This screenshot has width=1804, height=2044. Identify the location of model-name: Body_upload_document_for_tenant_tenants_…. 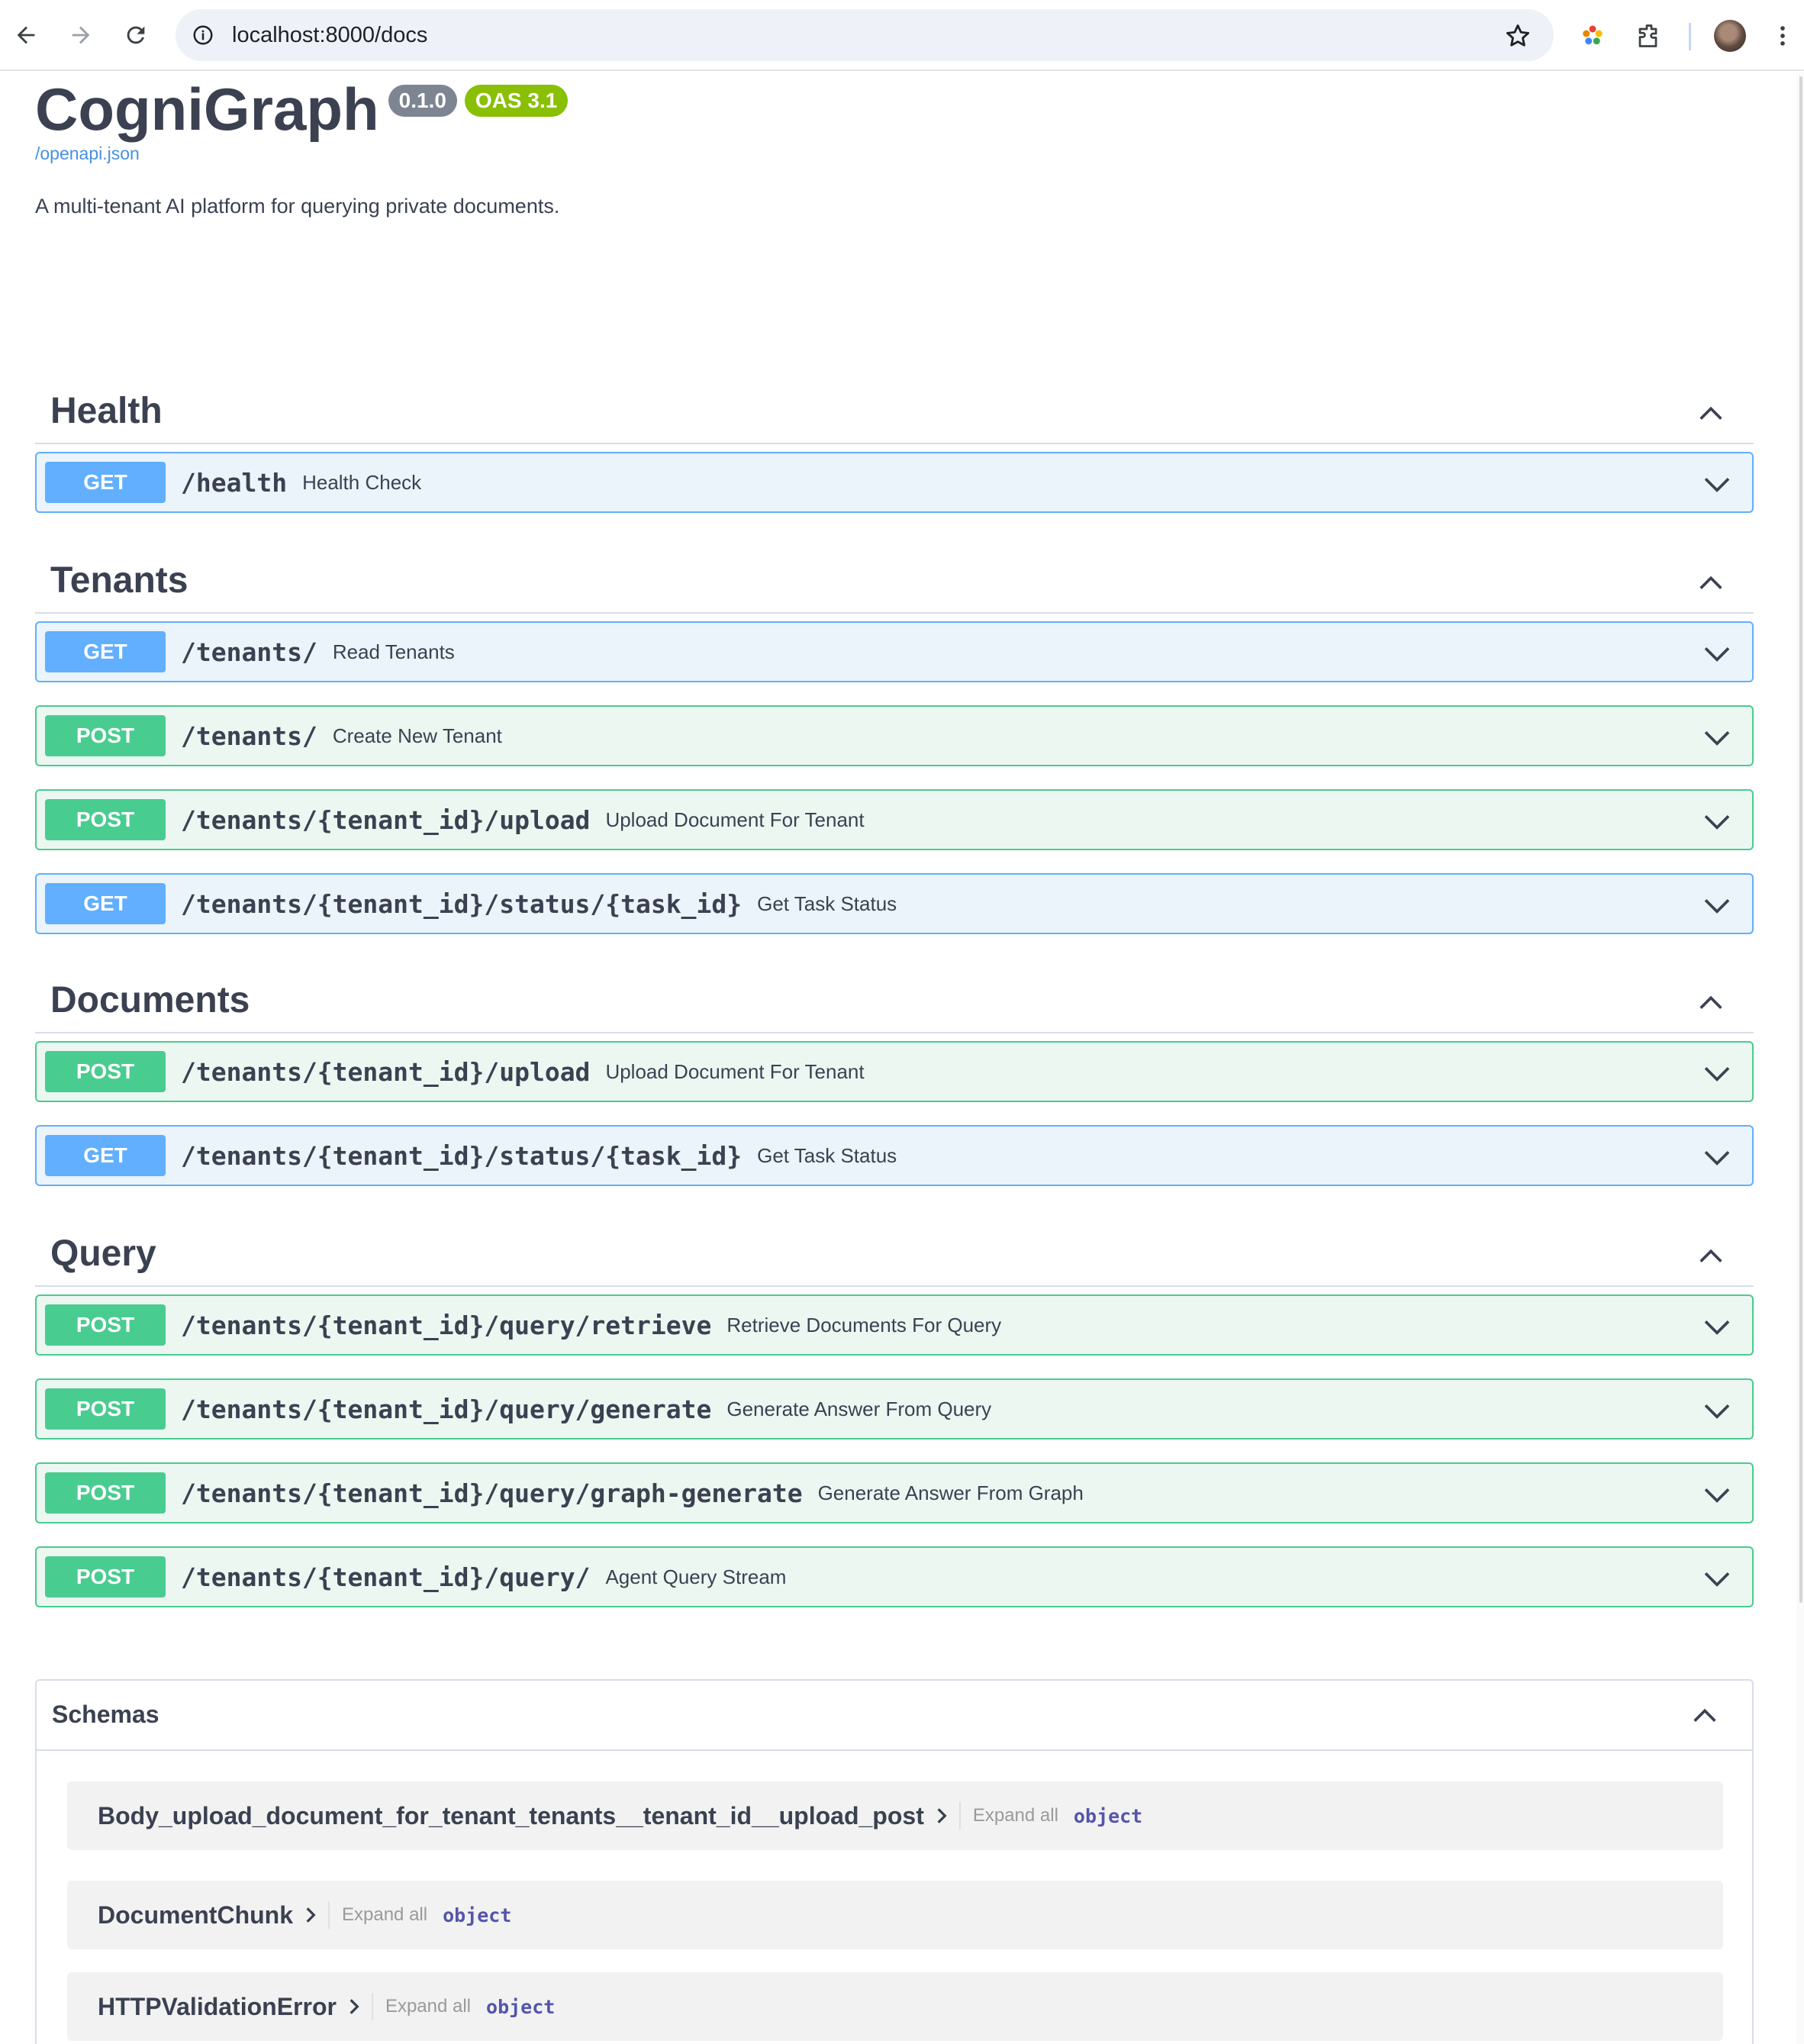
(511, 1816).